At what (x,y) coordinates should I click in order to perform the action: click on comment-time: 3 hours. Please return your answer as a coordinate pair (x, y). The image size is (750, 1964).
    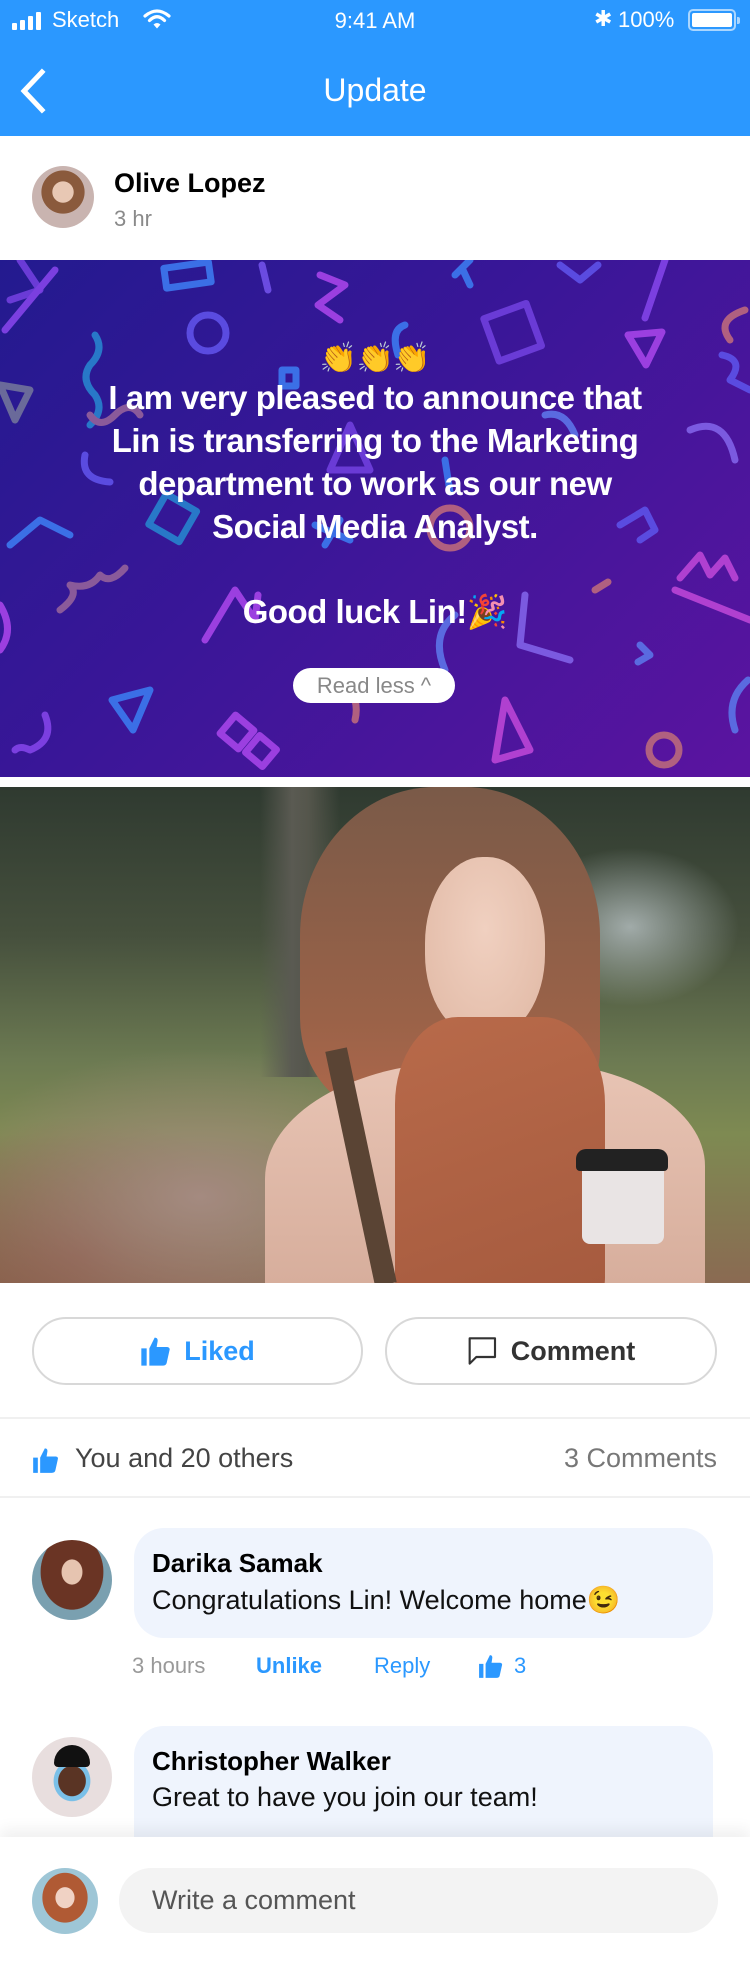
    Looking at the image, I should click on (169, 1665).